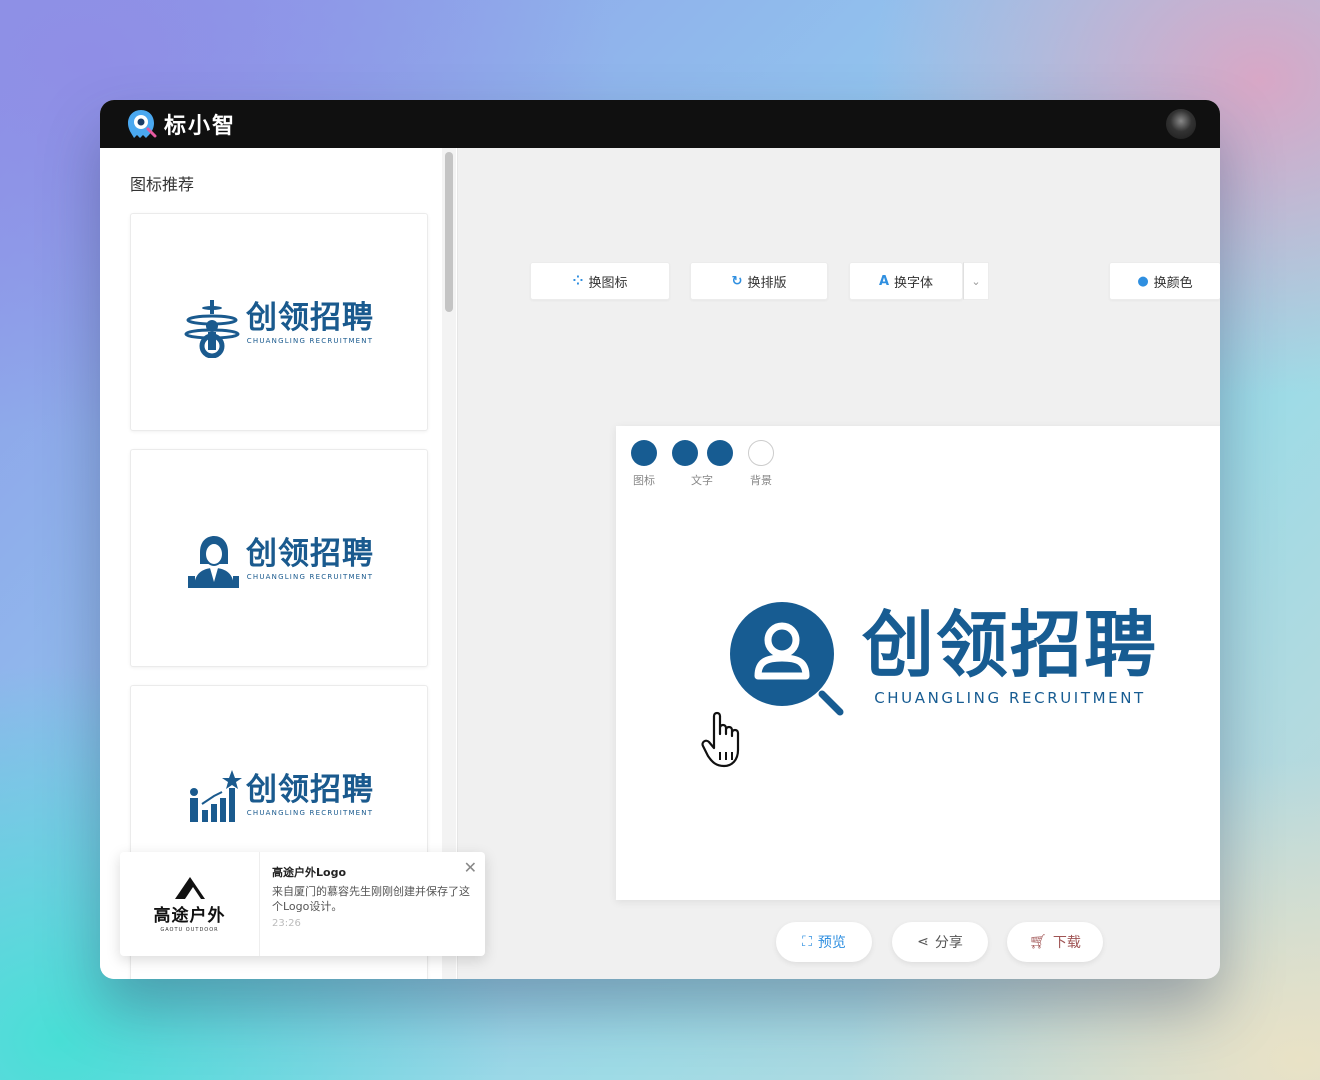  I want to click on logo-card-2: 创领招聘 CHUANGLING RECRUITMENT, so click(279, 558).